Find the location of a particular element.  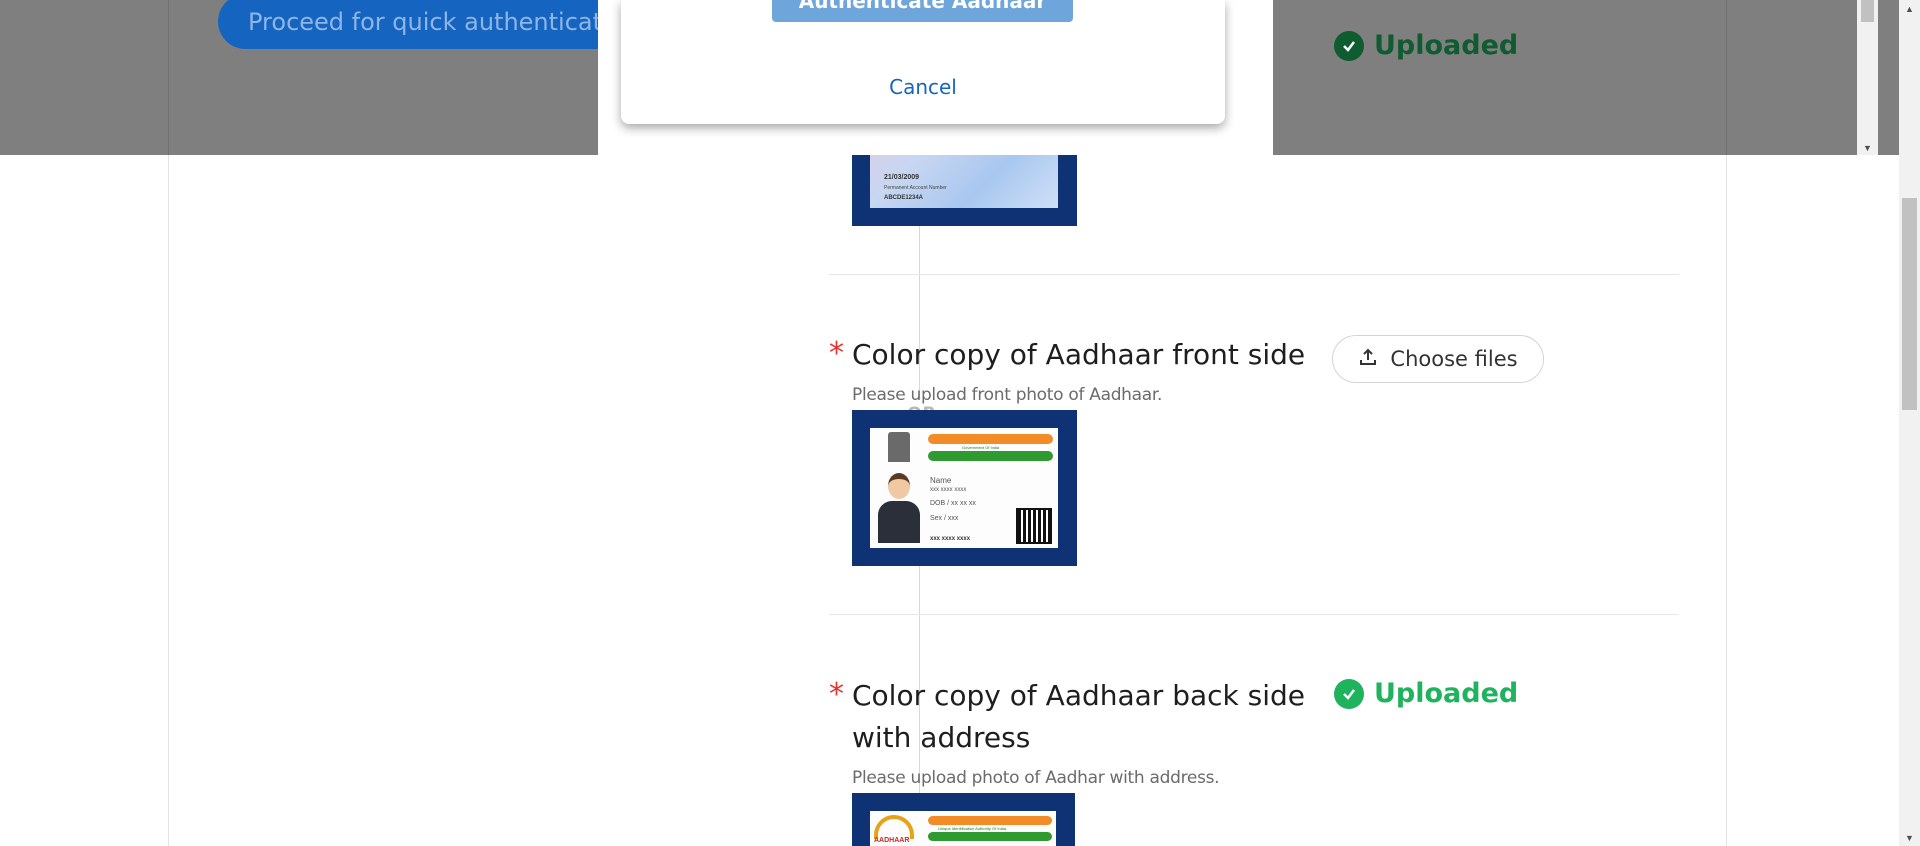

dialog-scrollbar-thumb is located at coordinates (1867, 11).